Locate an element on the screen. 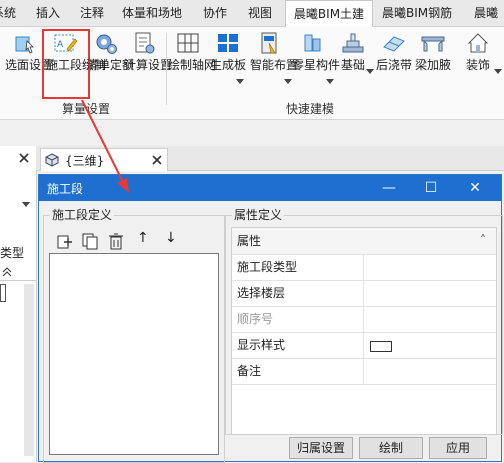 This screenshot has width=504, height=463. post-cast-strip-icon is located at coordinates (394, 43).